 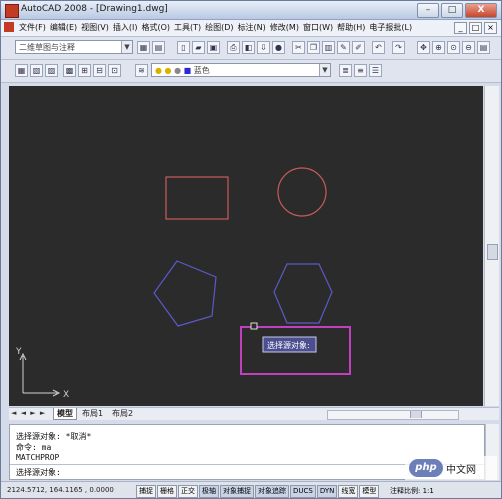 I want to click on menu-file: 文件(F), so click(x=32, y=27).